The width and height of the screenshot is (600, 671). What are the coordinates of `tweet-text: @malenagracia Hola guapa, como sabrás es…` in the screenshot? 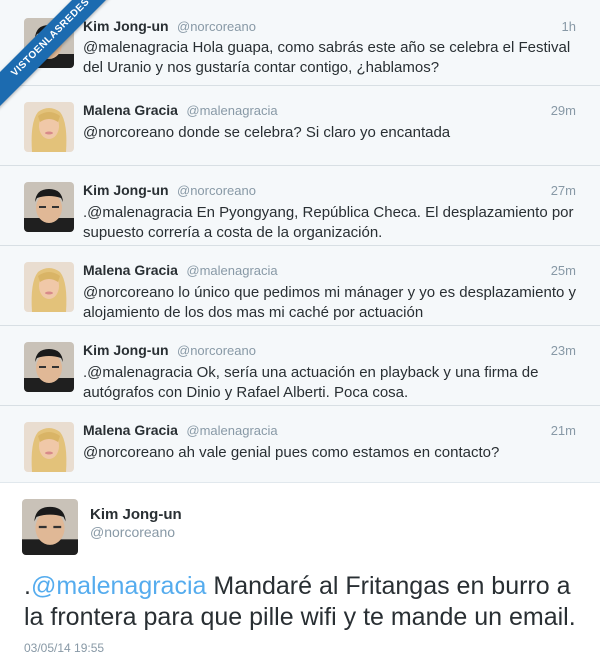 It's located at (327, 57).